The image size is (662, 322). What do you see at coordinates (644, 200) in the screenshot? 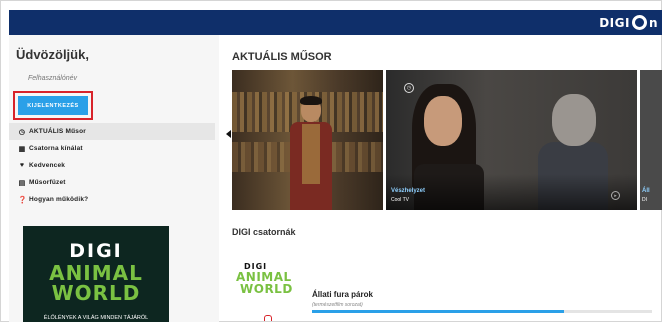
I see `card-channel: DI` at bounding box center [644, 200].